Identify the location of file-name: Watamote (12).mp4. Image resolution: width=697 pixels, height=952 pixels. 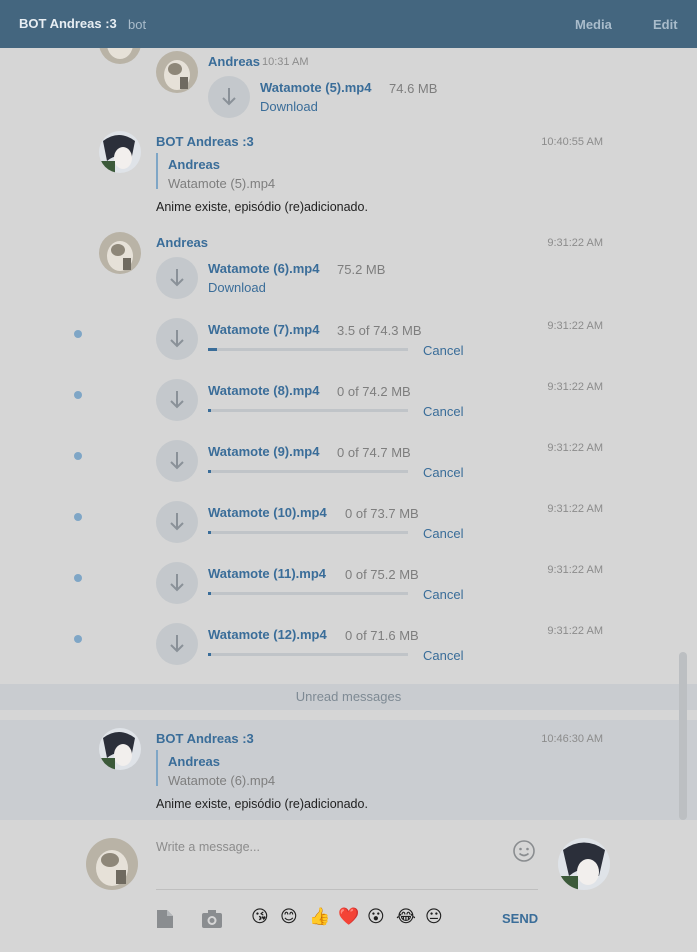
(267, 634).